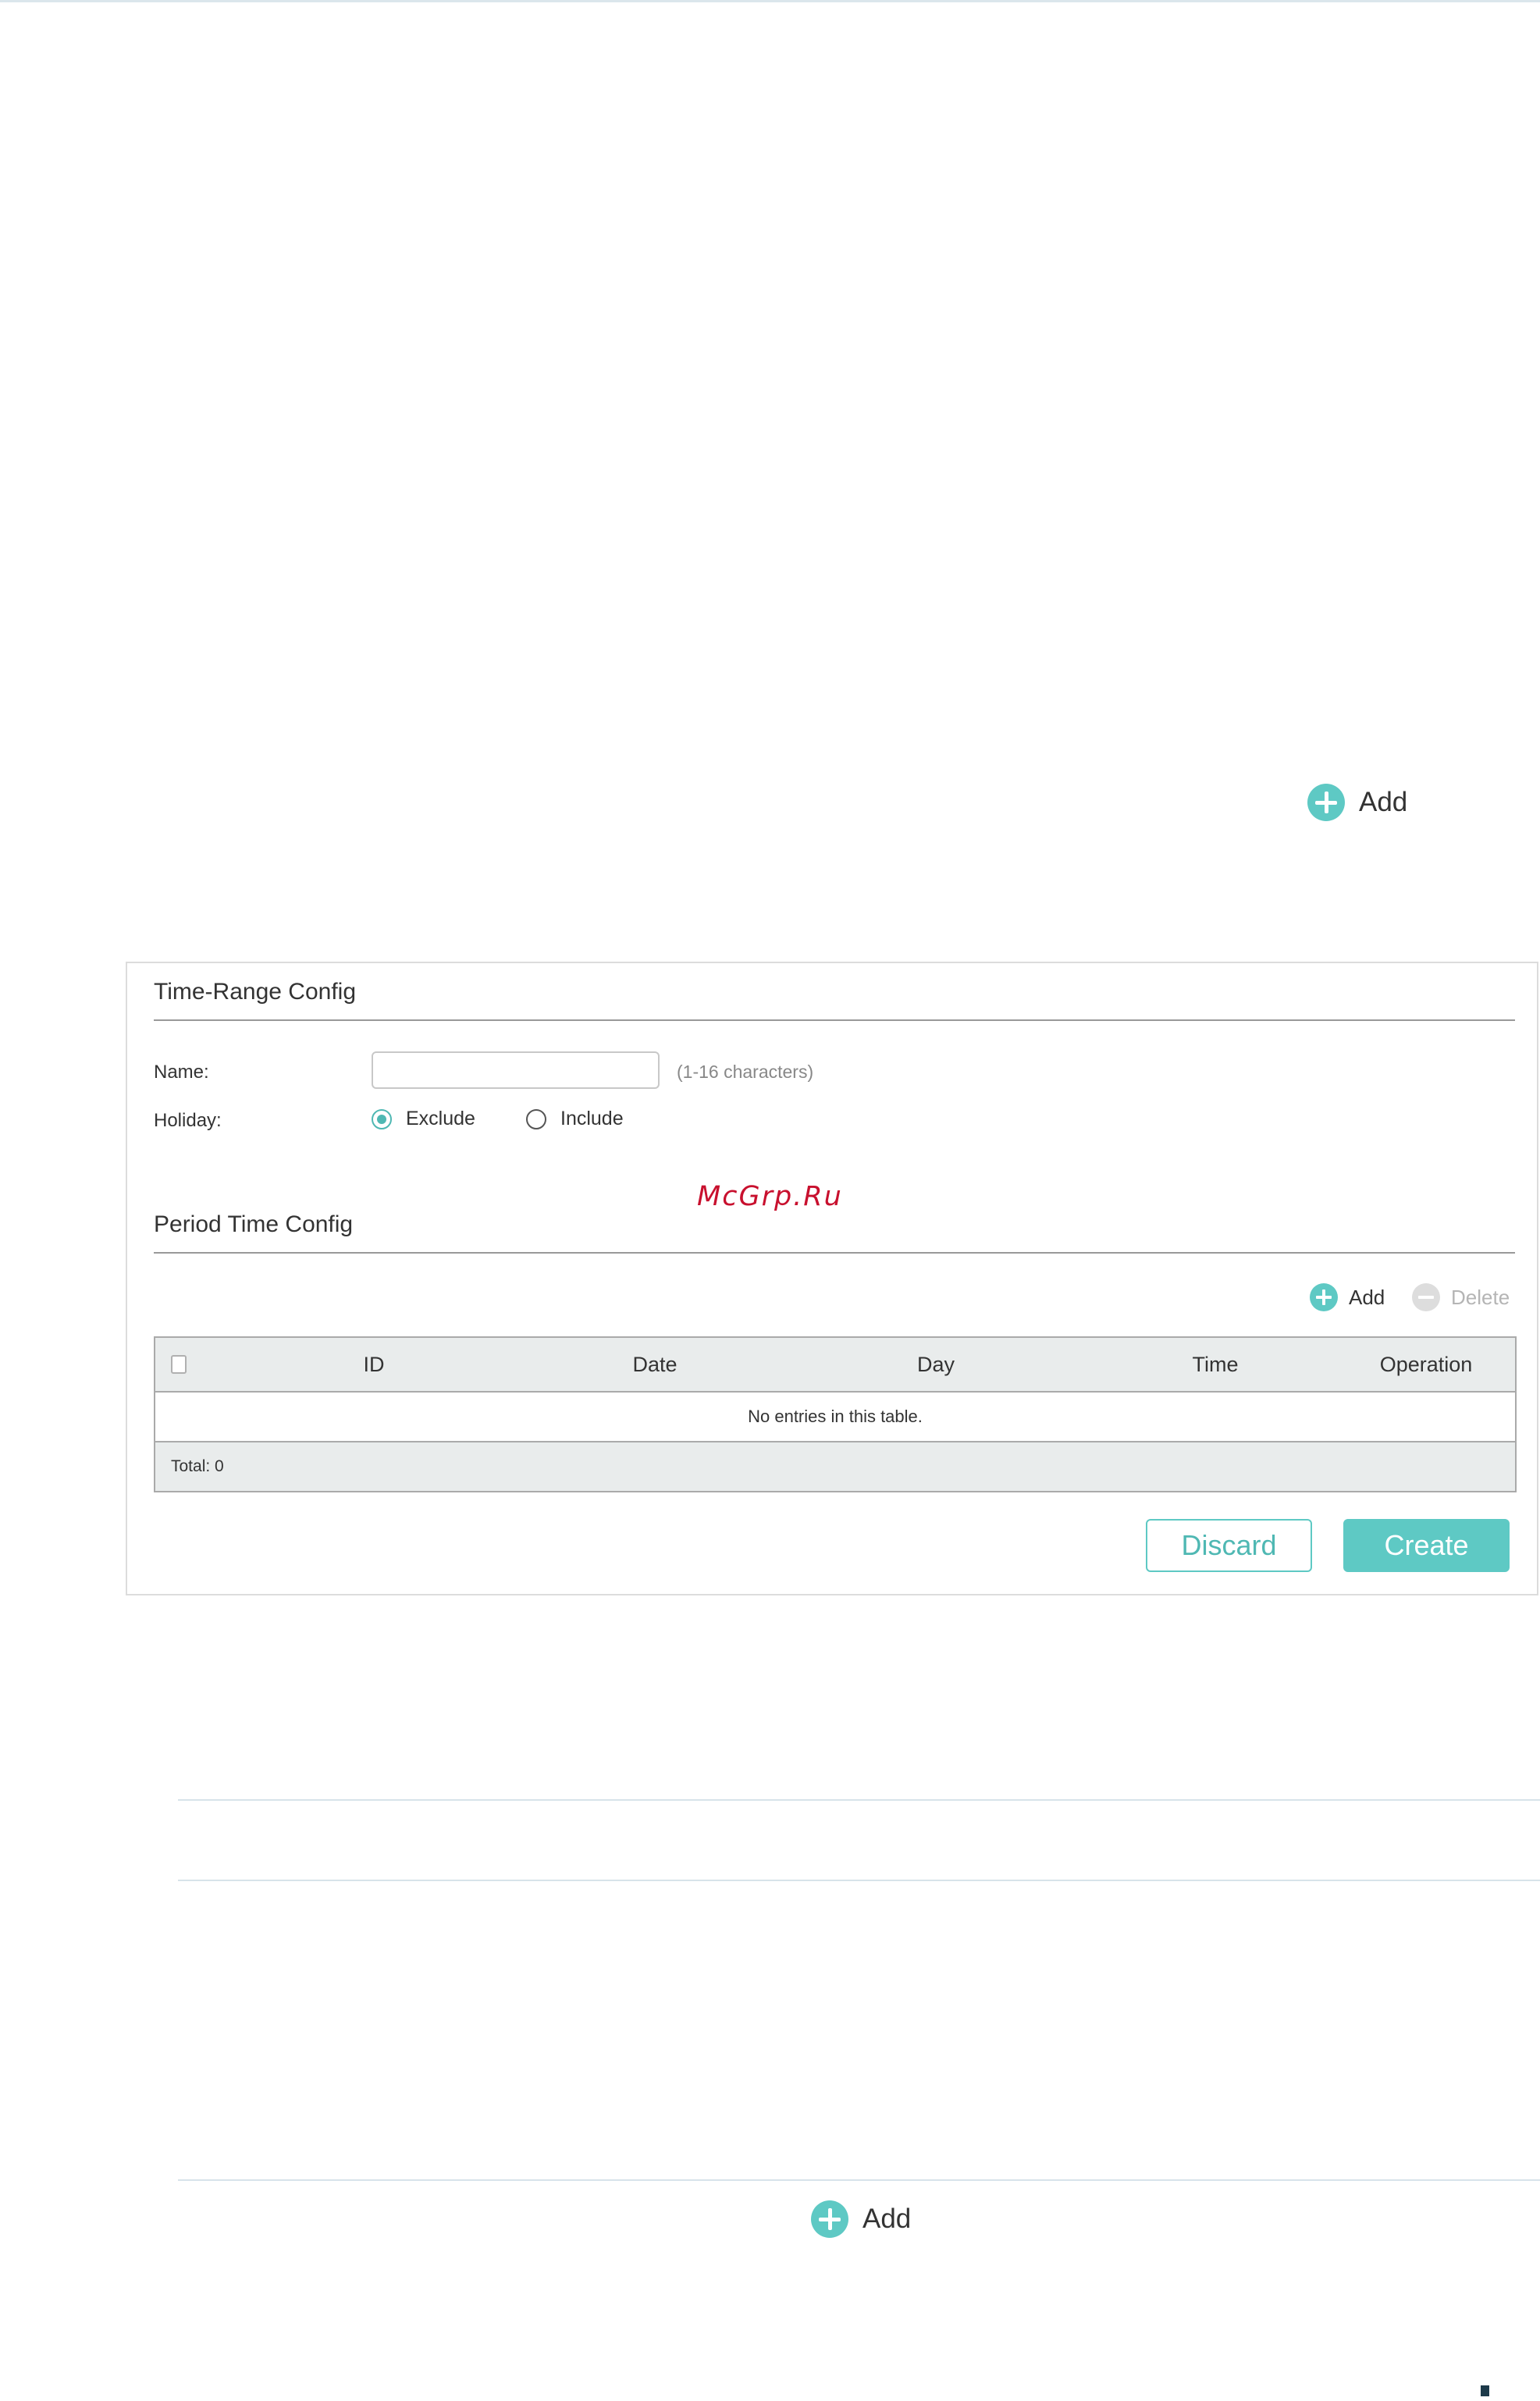  What do you see at coordinates (1367, 1297) in the screenshot?
I see `period-add-label: Add` at bounding box center [1367, 1297].